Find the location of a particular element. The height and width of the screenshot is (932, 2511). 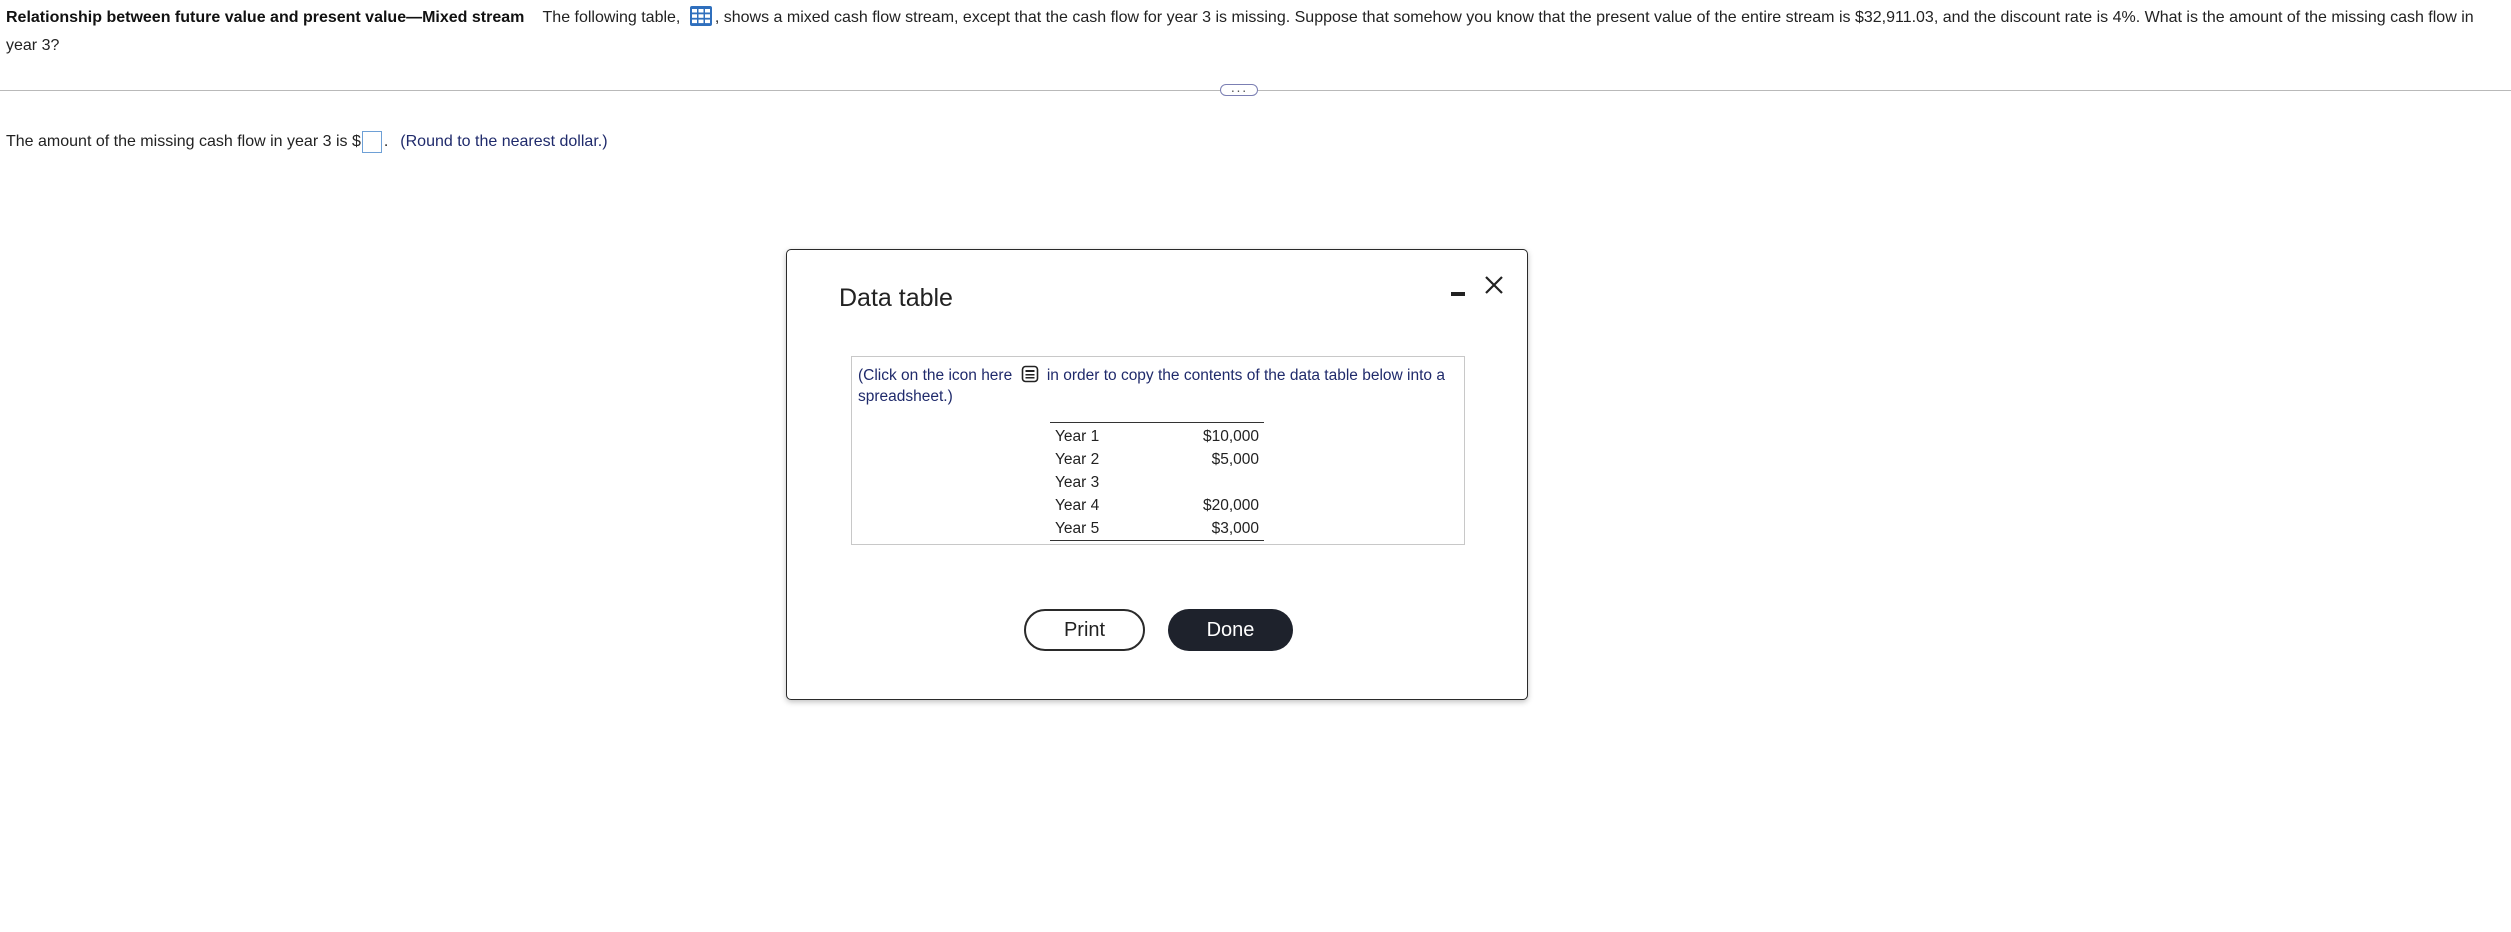

done-button: Done is located at coordinates (1230, 630).